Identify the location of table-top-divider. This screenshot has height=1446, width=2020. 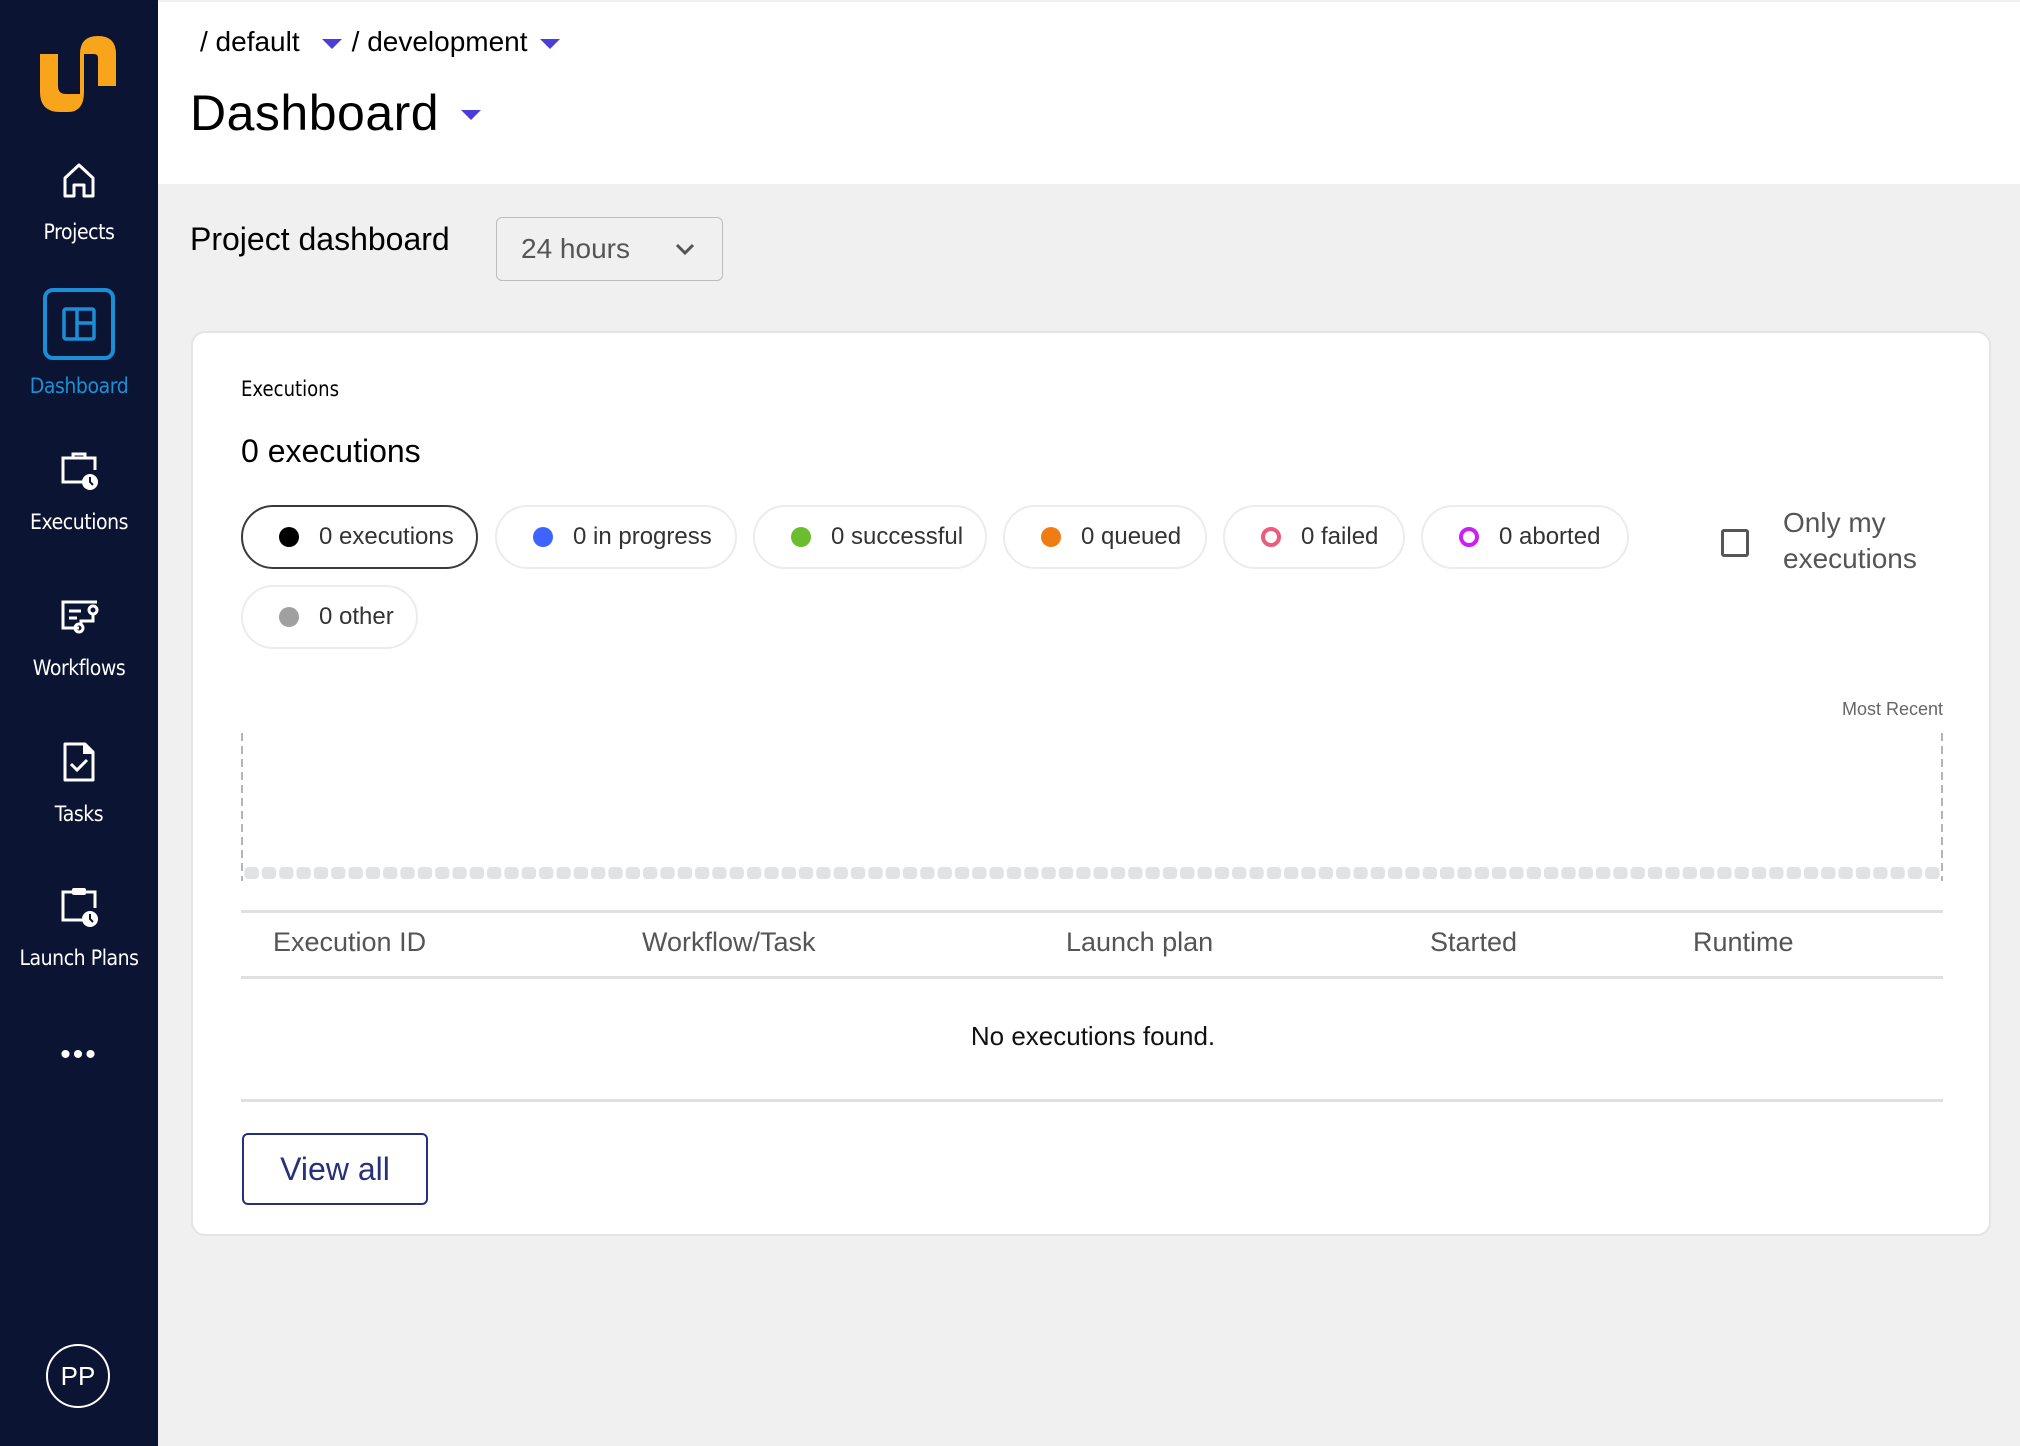
(1092, 911).